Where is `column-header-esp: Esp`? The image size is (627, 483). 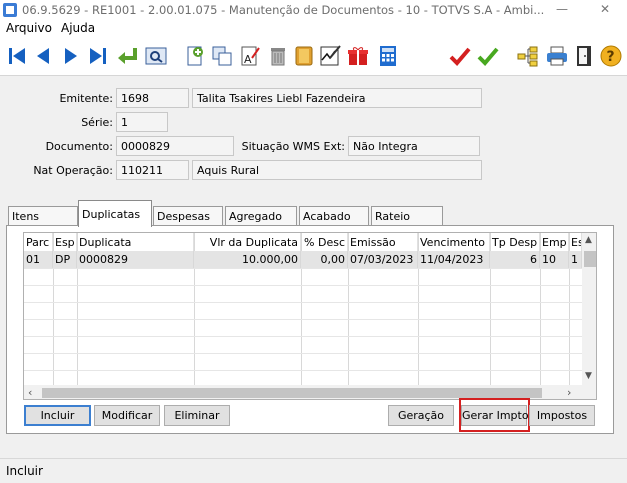
column-header-esp: Esp is located at coordinates (65, 242).